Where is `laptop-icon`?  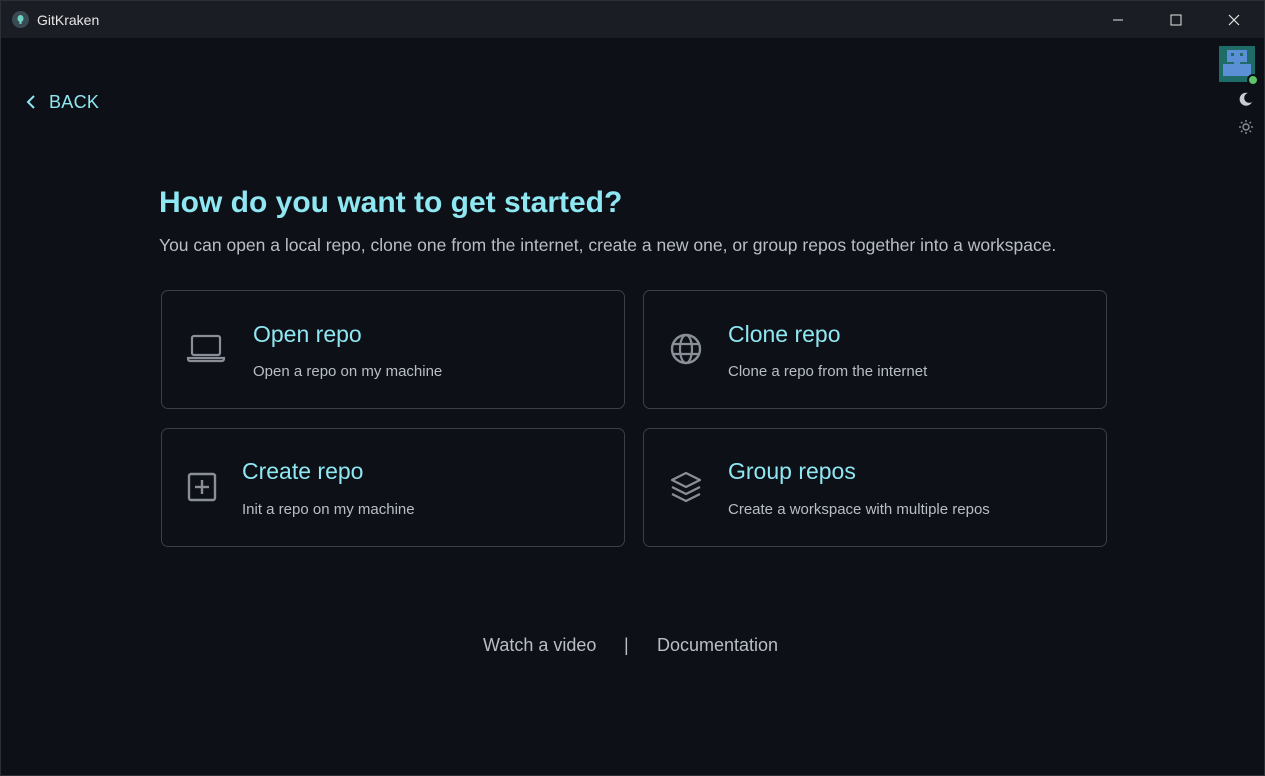
laptop-icon is located at coordinates (206, 348).